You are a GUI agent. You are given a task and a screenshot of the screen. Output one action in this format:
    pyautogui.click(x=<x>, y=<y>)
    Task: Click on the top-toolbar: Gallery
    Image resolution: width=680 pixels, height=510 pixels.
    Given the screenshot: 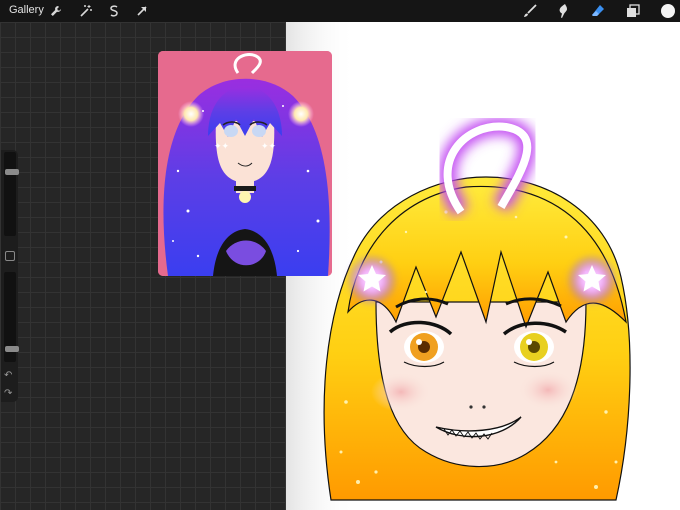 What is the action you would take?
    pyautogui.click(x=340, y=11)
    